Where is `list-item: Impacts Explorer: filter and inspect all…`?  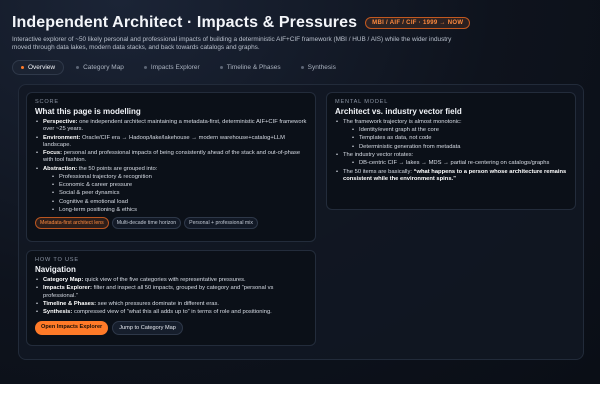 list-item: Impacts Explorer: filter and inspect all… is located at coordinates (171, 292).